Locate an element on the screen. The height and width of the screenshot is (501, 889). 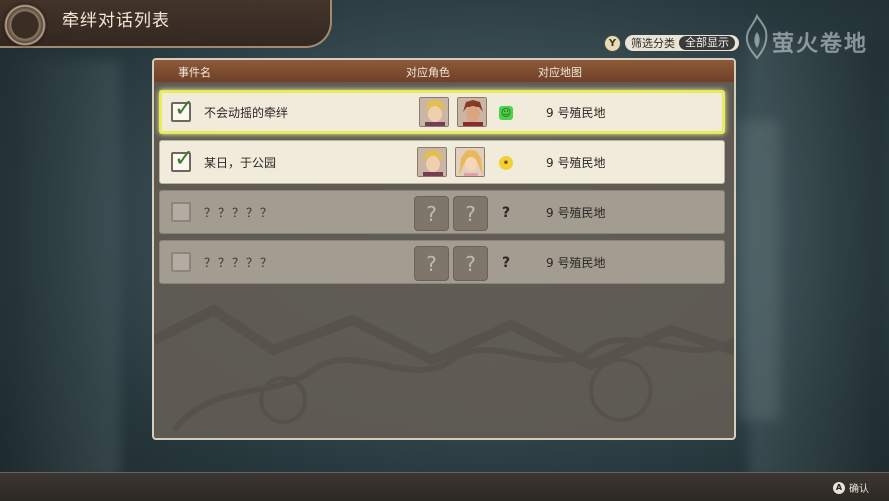
event-row-2: ✓ 某日，于公园 • 9 号殖民地 is located at coordinates (442, 162).